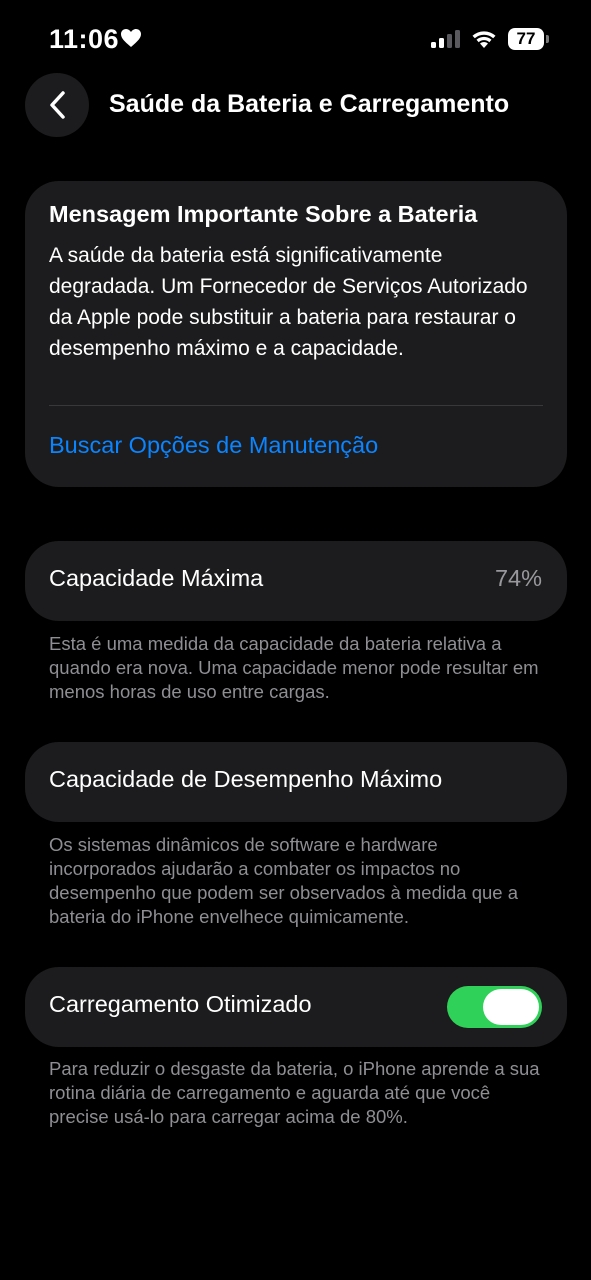 The image size is (591, 1280). What do you see at coordinates (296, 581) in the screenshot?
I see `max-capacity-row: Capacidade Máxima 74%` at bounding box center [296, 581].